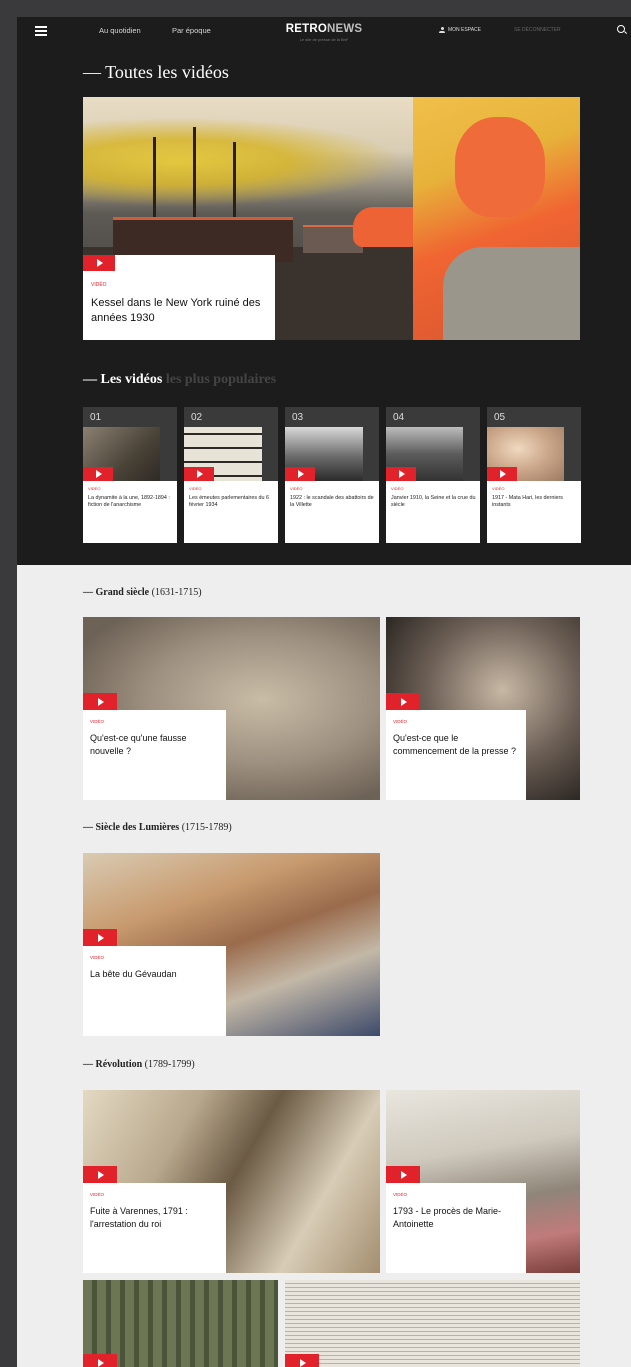  What do you see at coordinates (344, 29) in the screenshot?
I see `logo-light: NEWS` at bounding box center [344, 29].